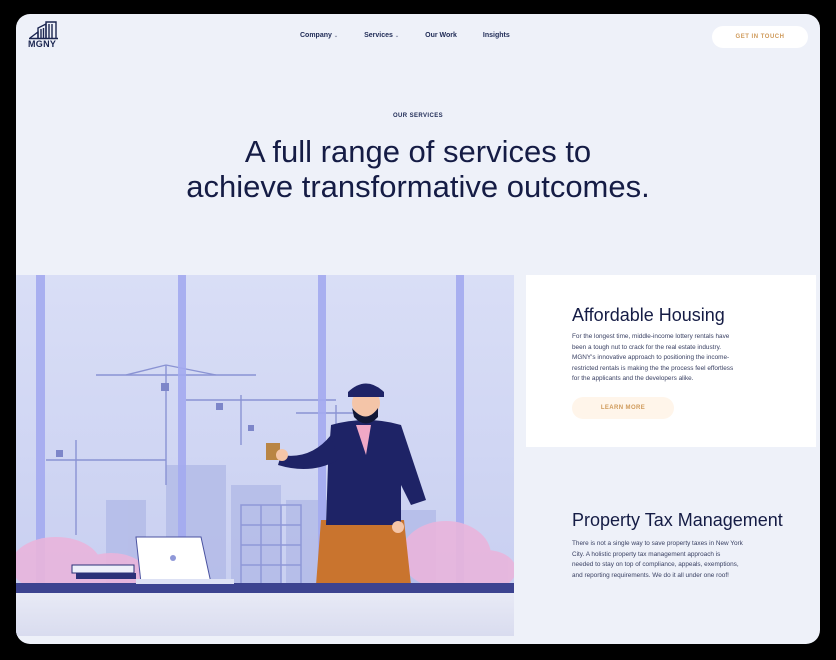  I want to click on nav-item-company: Company ⌄, so click(319, 35).